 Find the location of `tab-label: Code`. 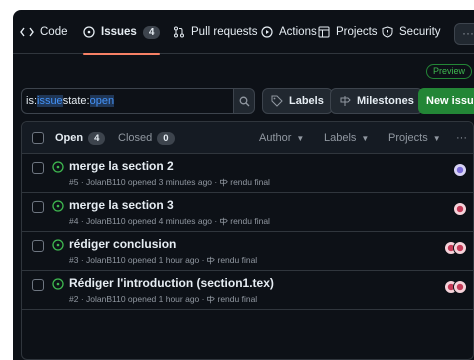

tab-label: Code is located at coordinates (54, 32).